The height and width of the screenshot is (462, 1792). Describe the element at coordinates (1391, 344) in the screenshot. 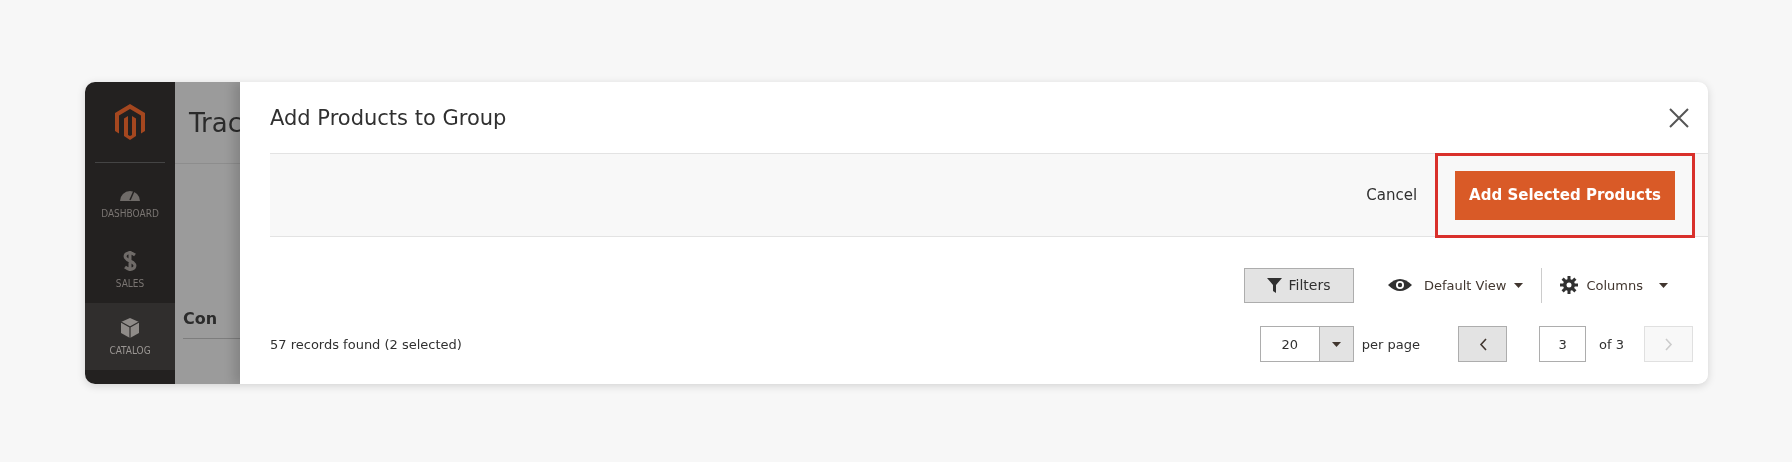

I see `per-page-label: per page` at that location.